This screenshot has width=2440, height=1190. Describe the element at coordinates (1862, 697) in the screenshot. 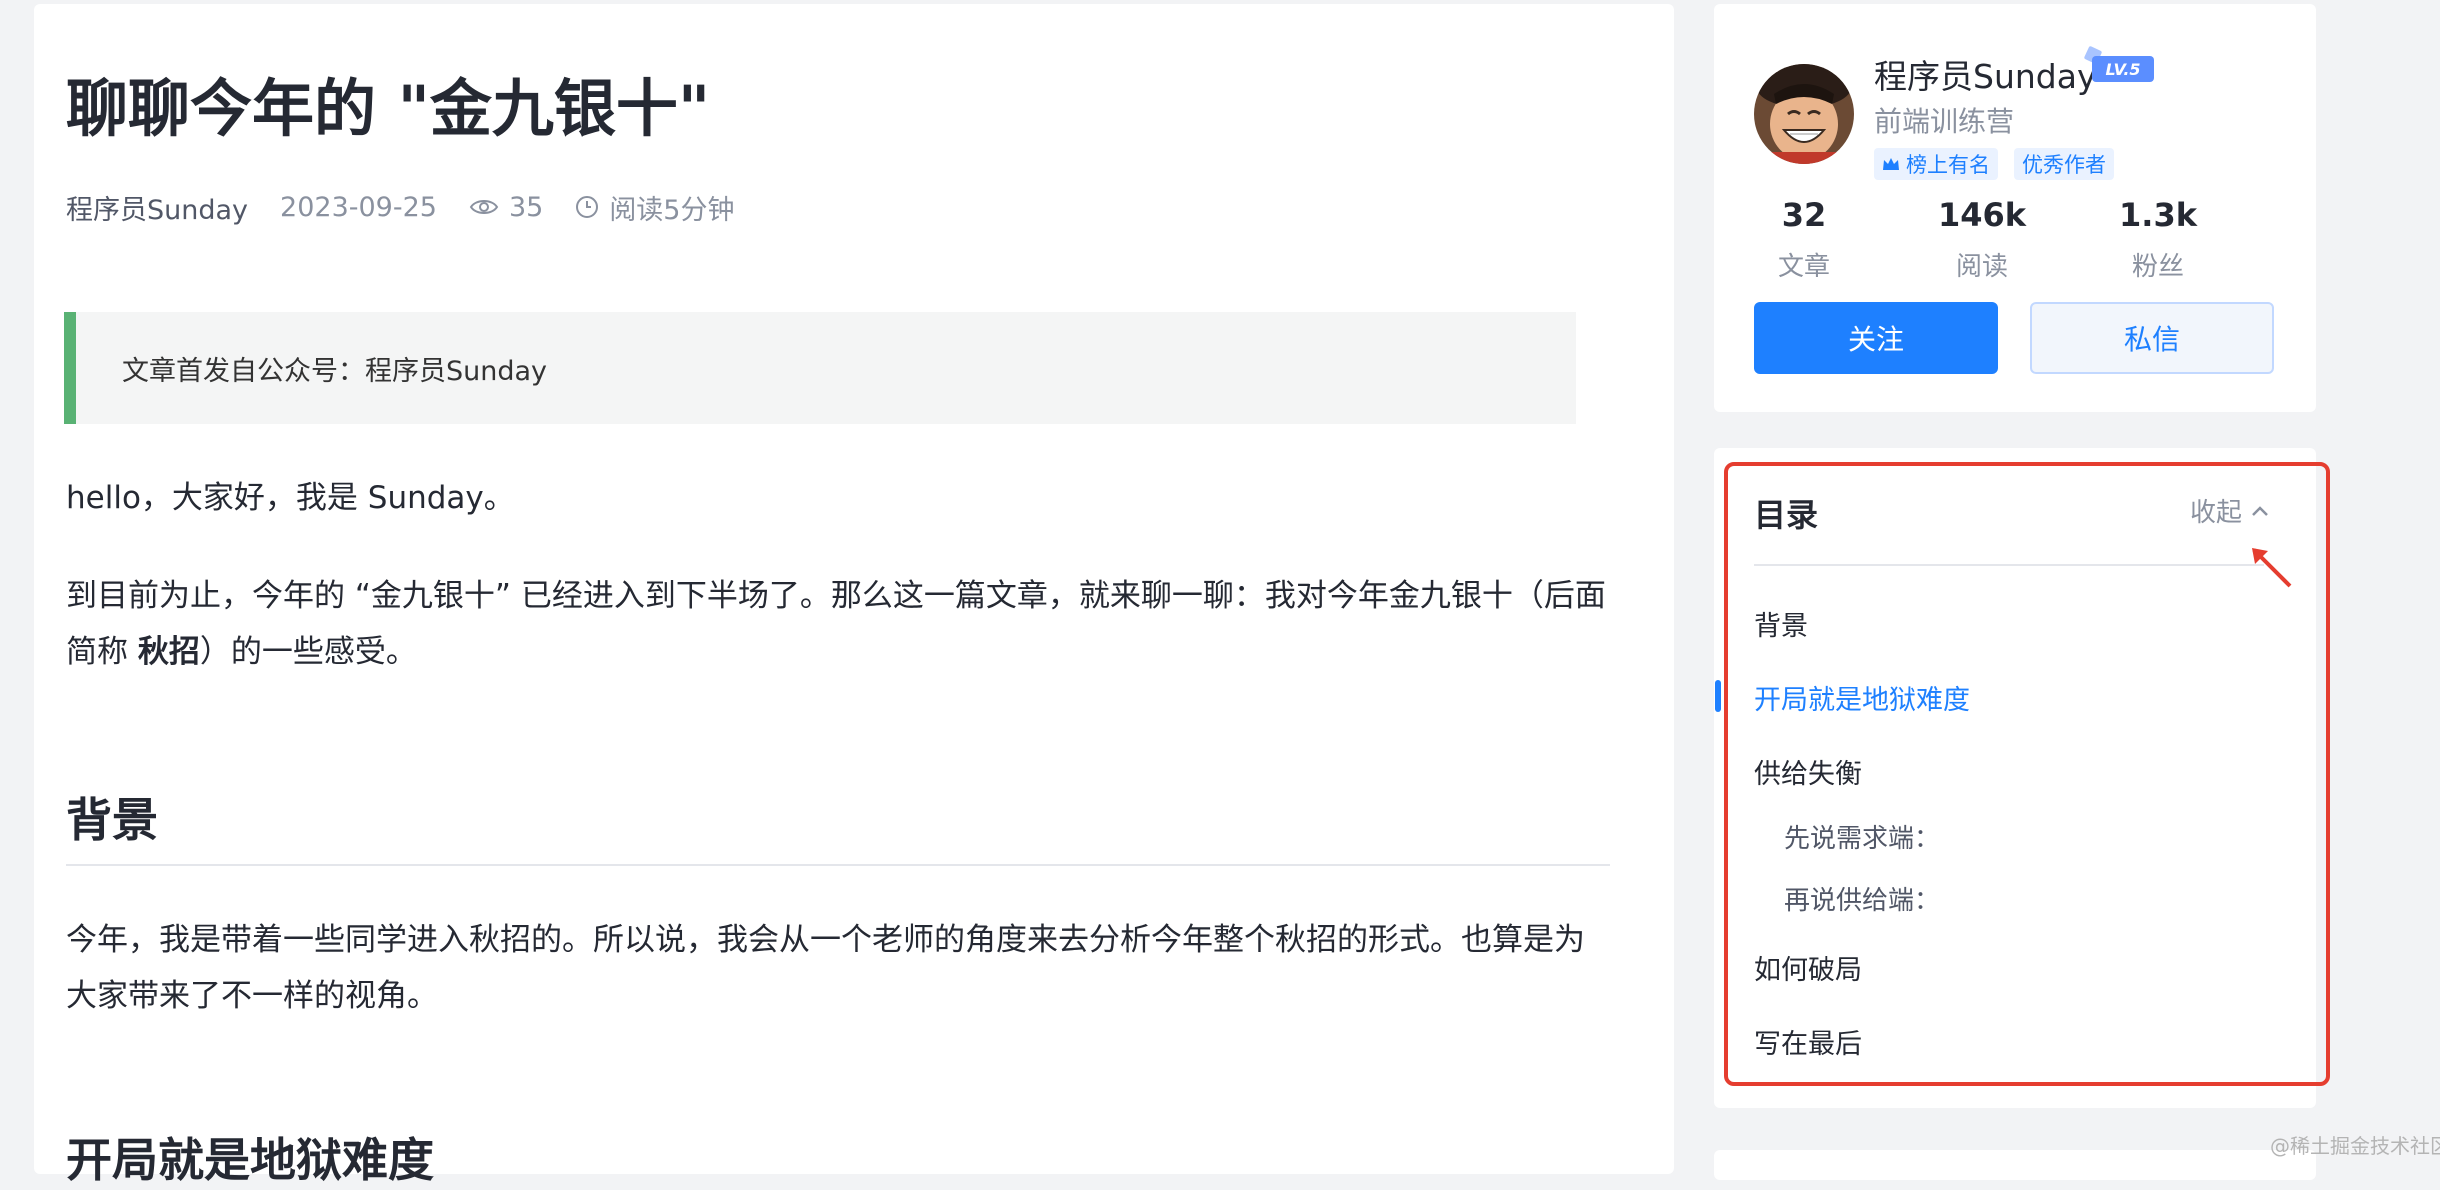

I see `toc-item-hell-mode: 开局就是地狱难度` at that location.